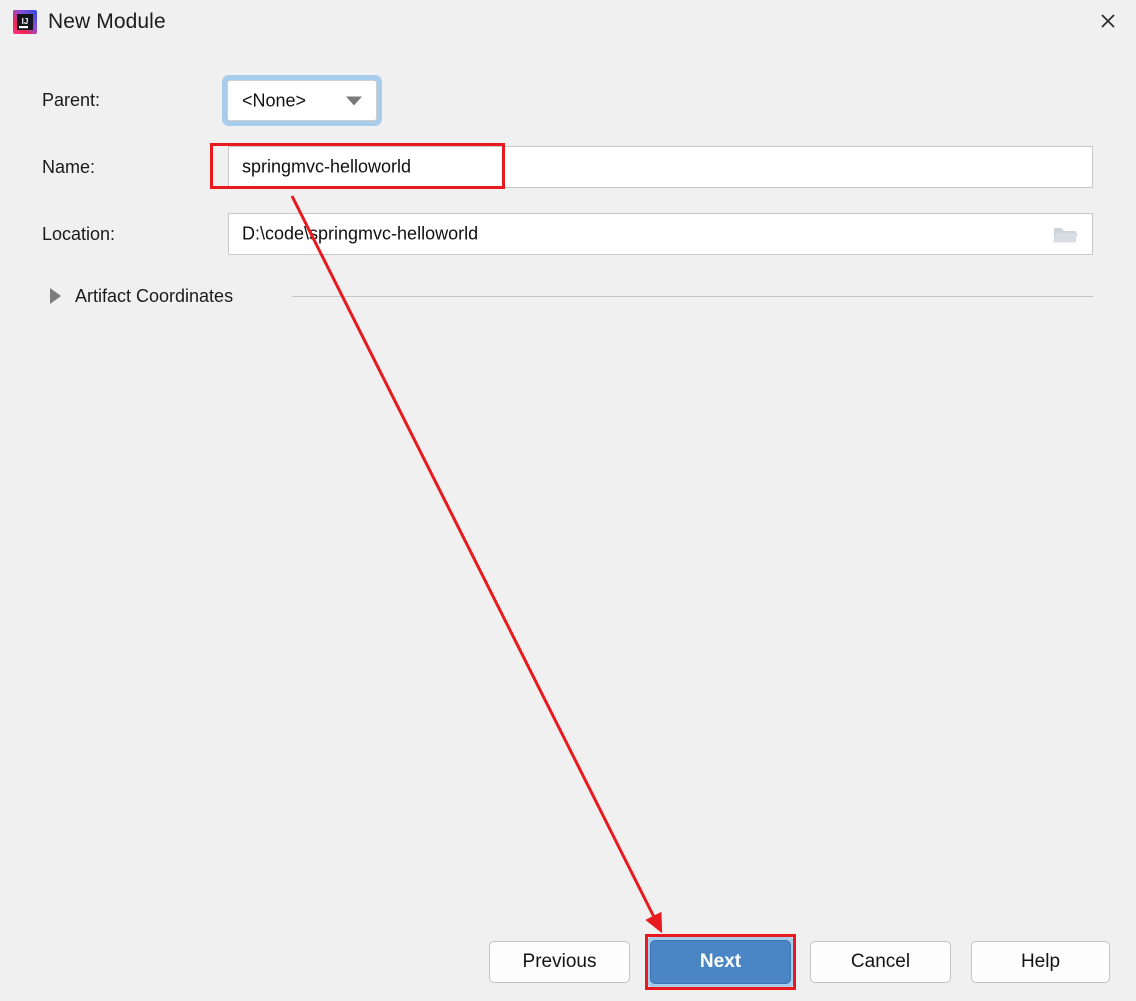 The height and width of the screenshot is (1001, 1136). Describe the element at coordinates (1065, 234) in the screenshot. I see `folder-icon` at that location.